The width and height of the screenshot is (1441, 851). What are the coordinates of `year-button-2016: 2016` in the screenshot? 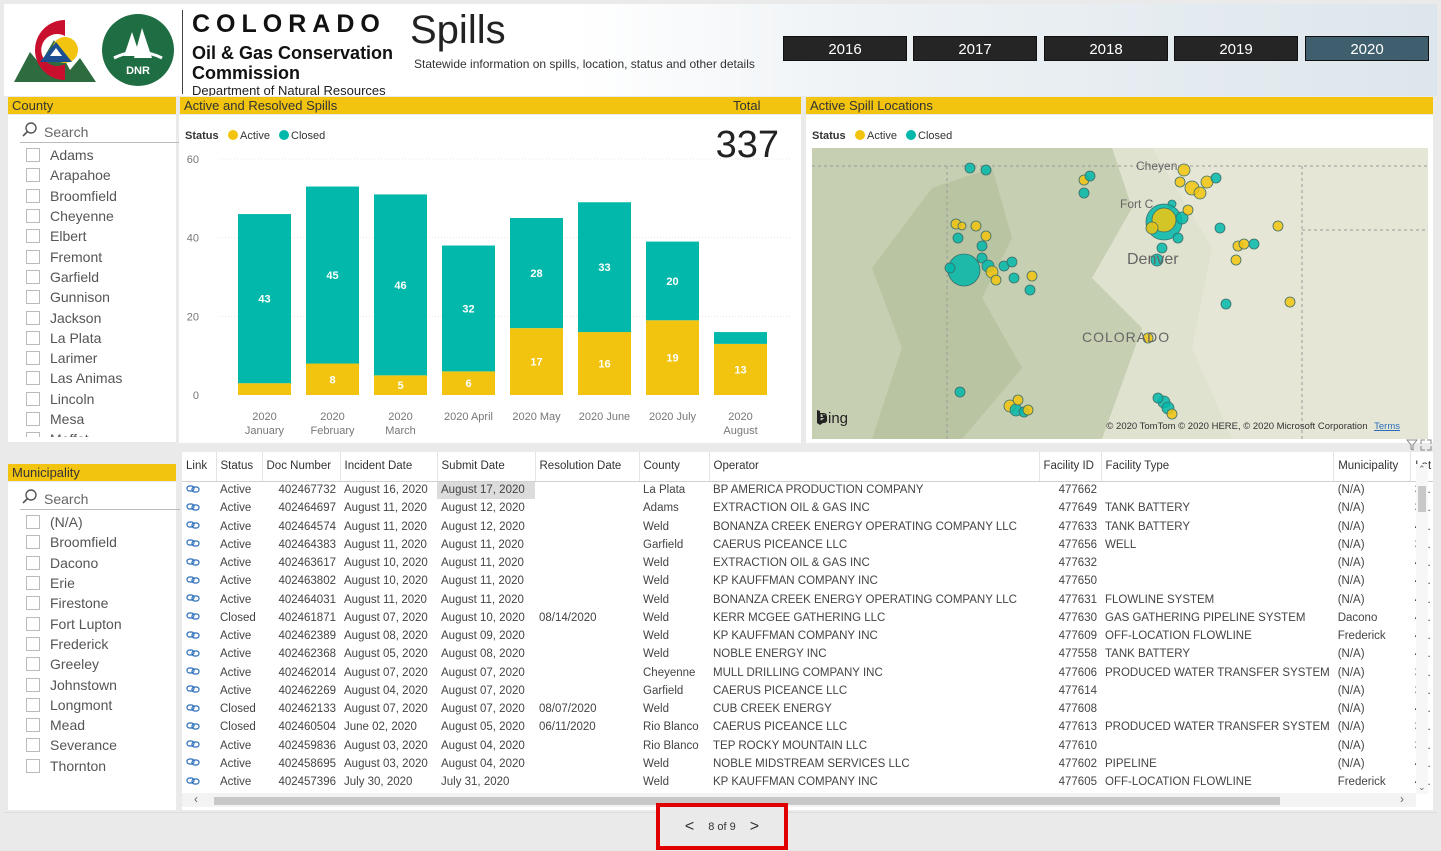 It's located at (845, 48).